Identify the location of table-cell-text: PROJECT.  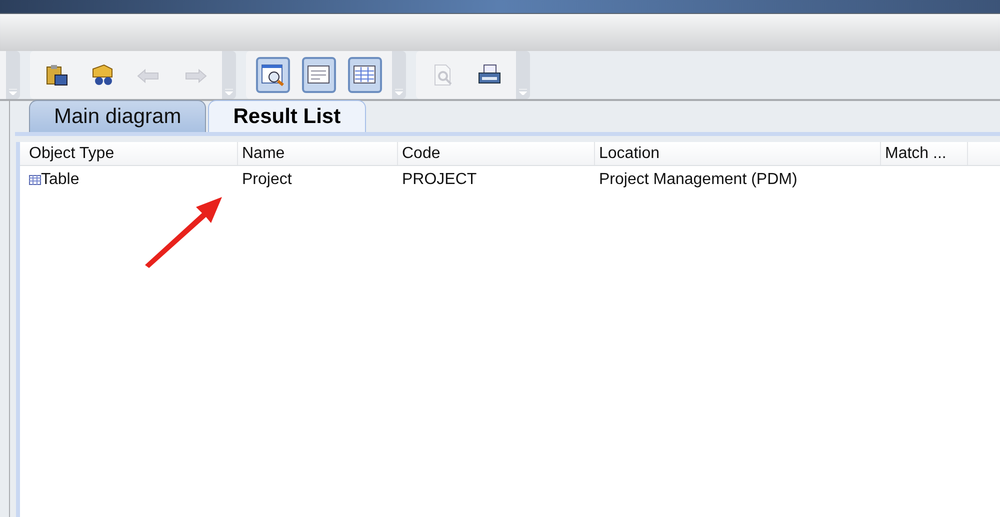
(439, 180).